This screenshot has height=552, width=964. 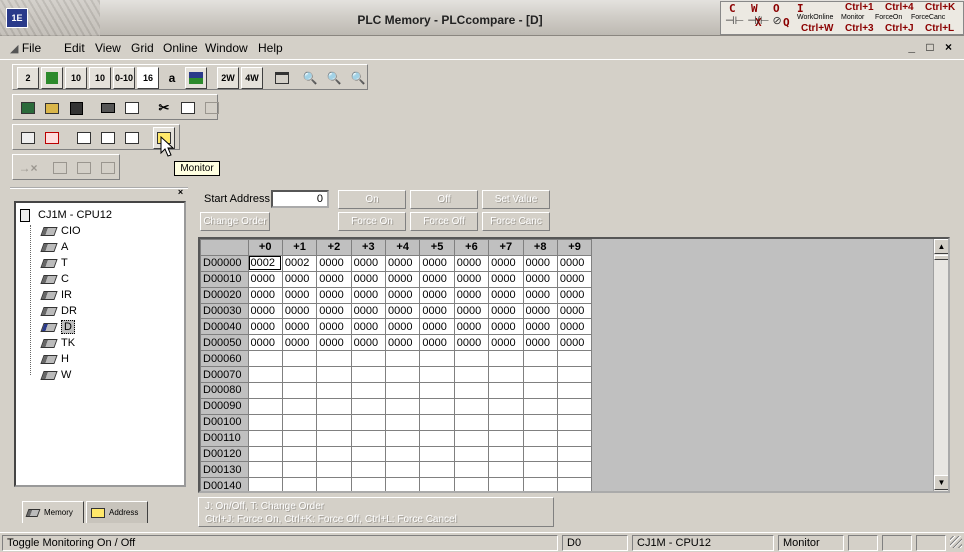 I want to click on column-header: +2, so click(x=334, y=247).